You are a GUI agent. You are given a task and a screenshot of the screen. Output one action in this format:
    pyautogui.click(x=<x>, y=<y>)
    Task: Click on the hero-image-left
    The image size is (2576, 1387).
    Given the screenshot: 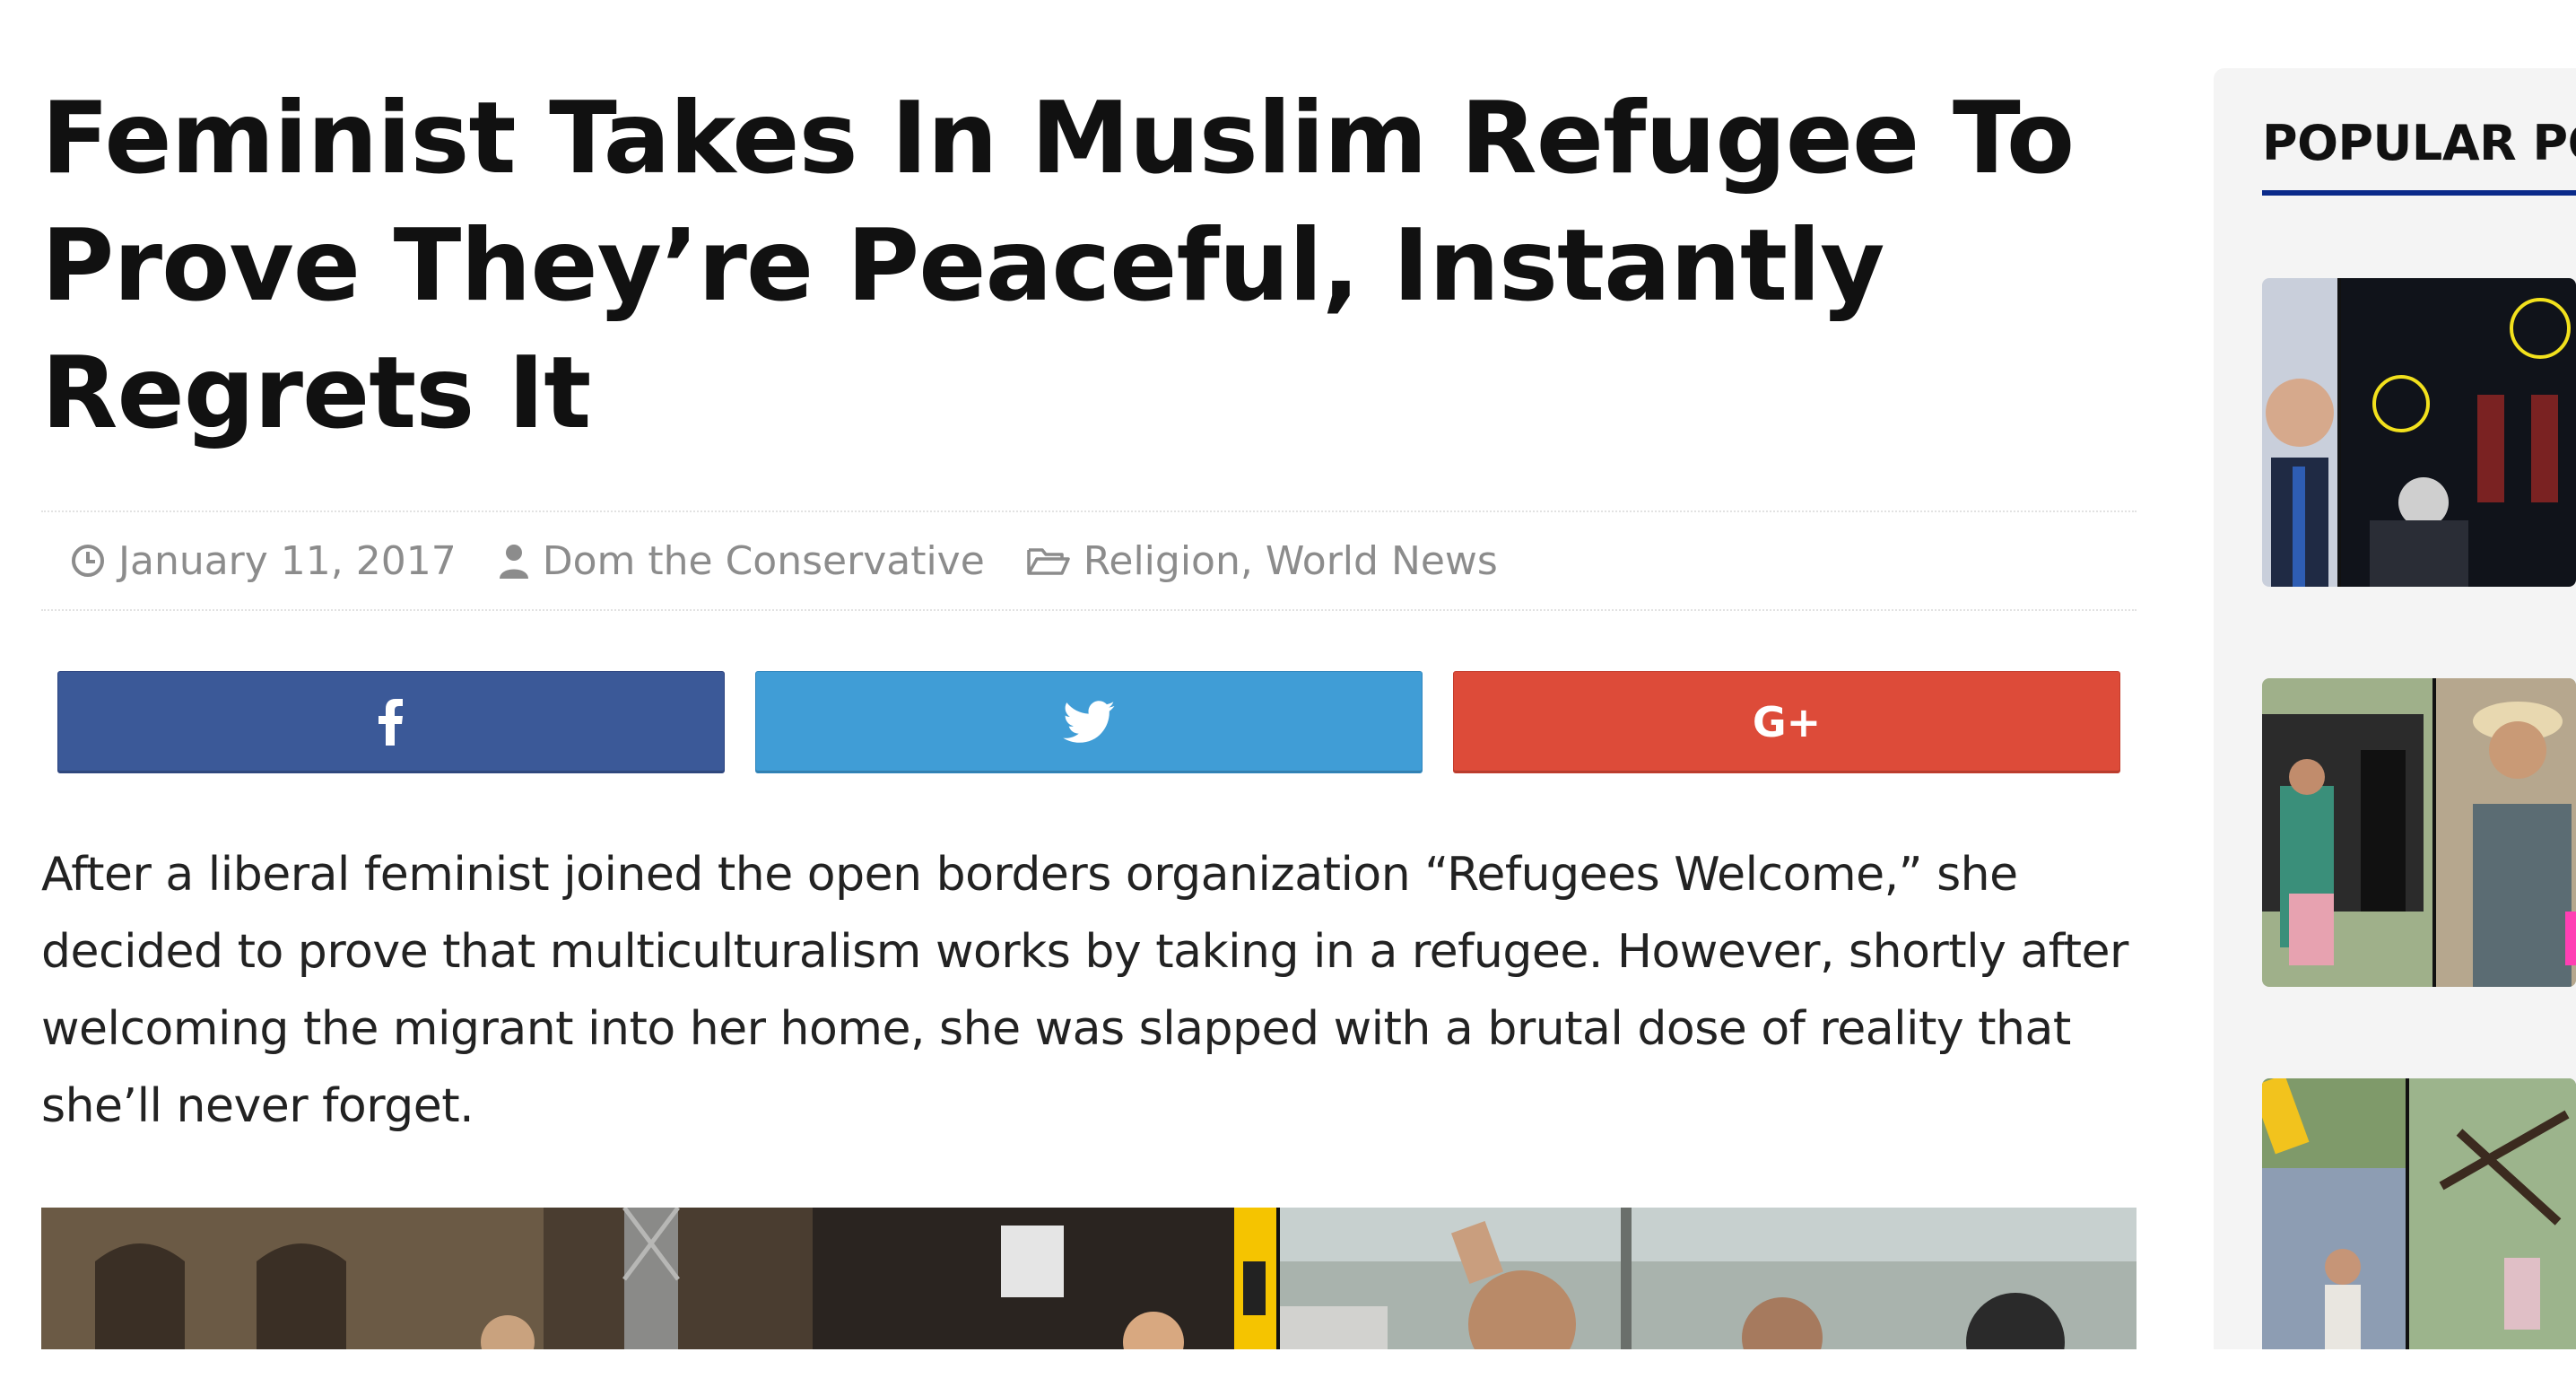 What is the action you would take?
    pyautogui.click(x=658, y=1278)
    